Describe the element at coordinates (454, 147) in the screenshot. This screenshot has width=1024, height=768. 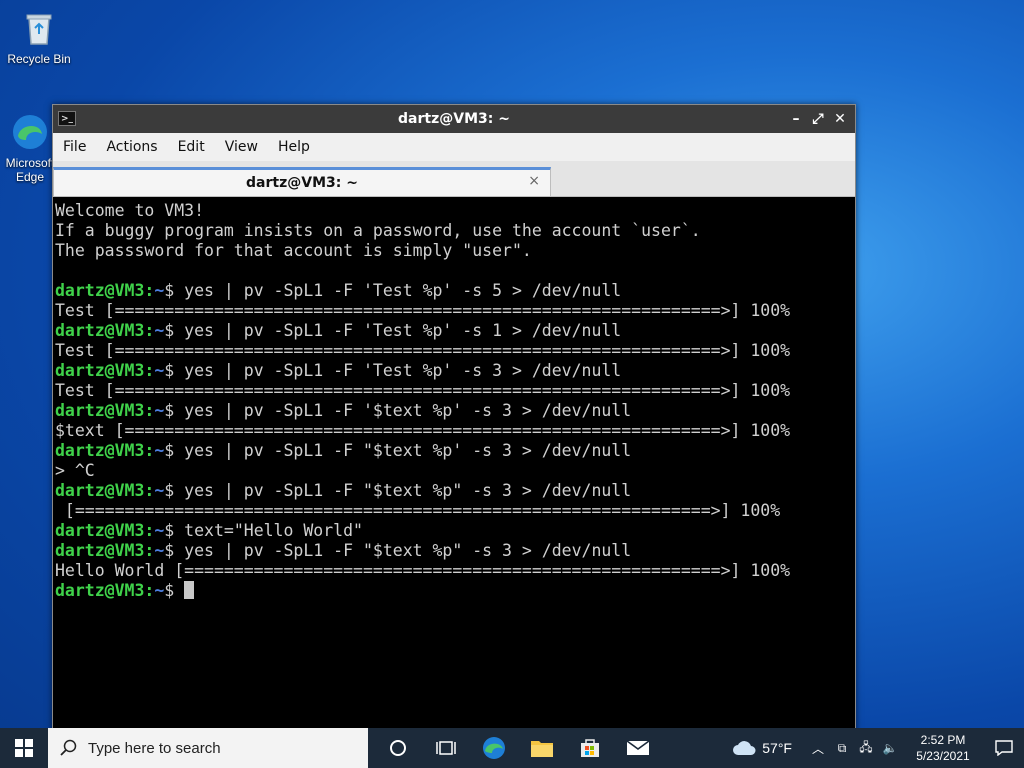
I see `menu-bar: File Actions Edit View Help` at that location.